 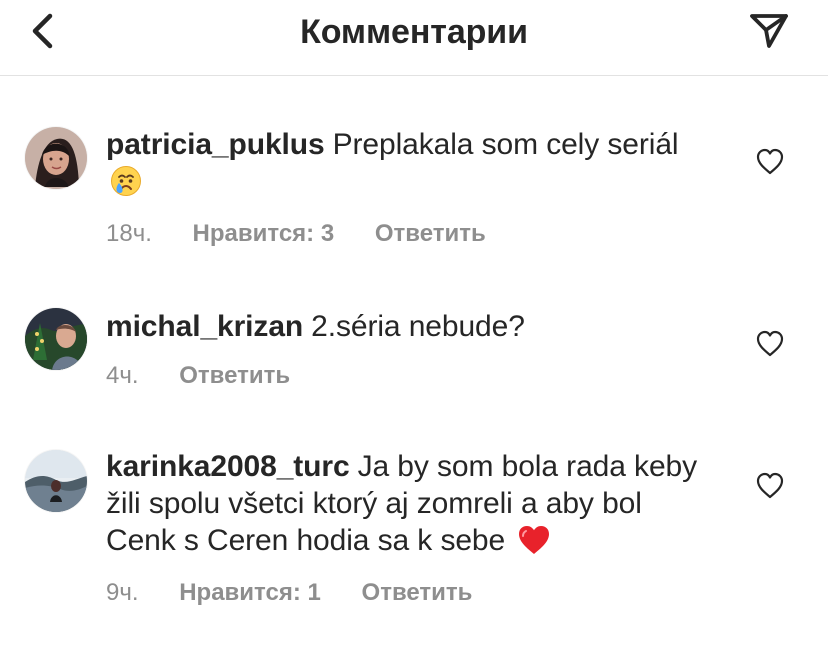 I want to click on comment-time: 18ч., so click(x=129, y=233).